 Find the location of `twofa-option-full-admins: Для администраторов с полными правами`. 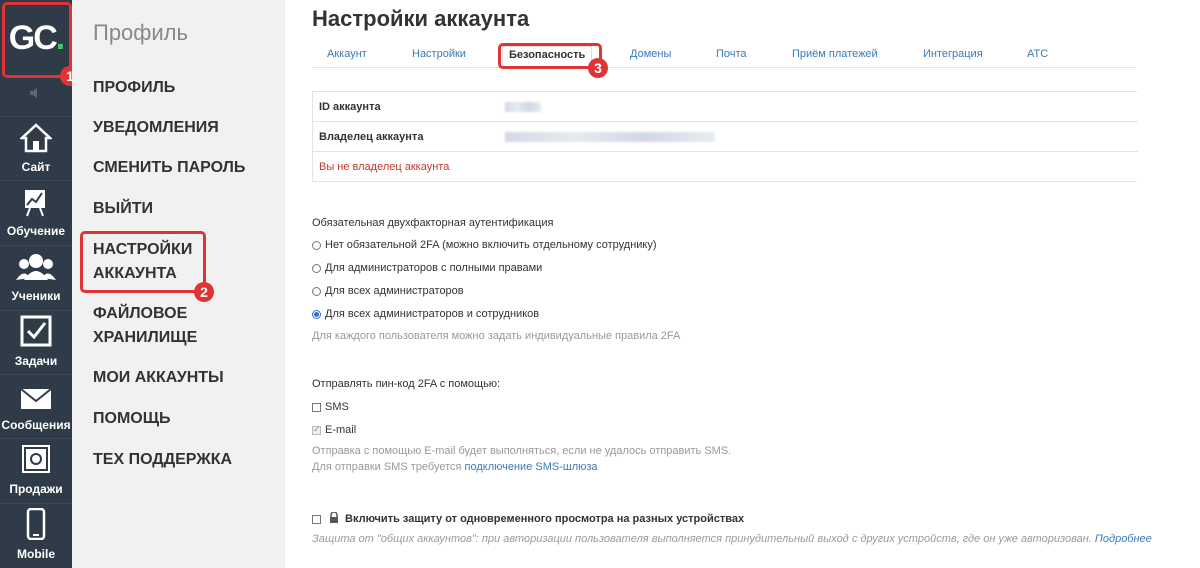

twofa-option-full-admins: Для администраторов с полными правами is located at coordinates (427, 268).